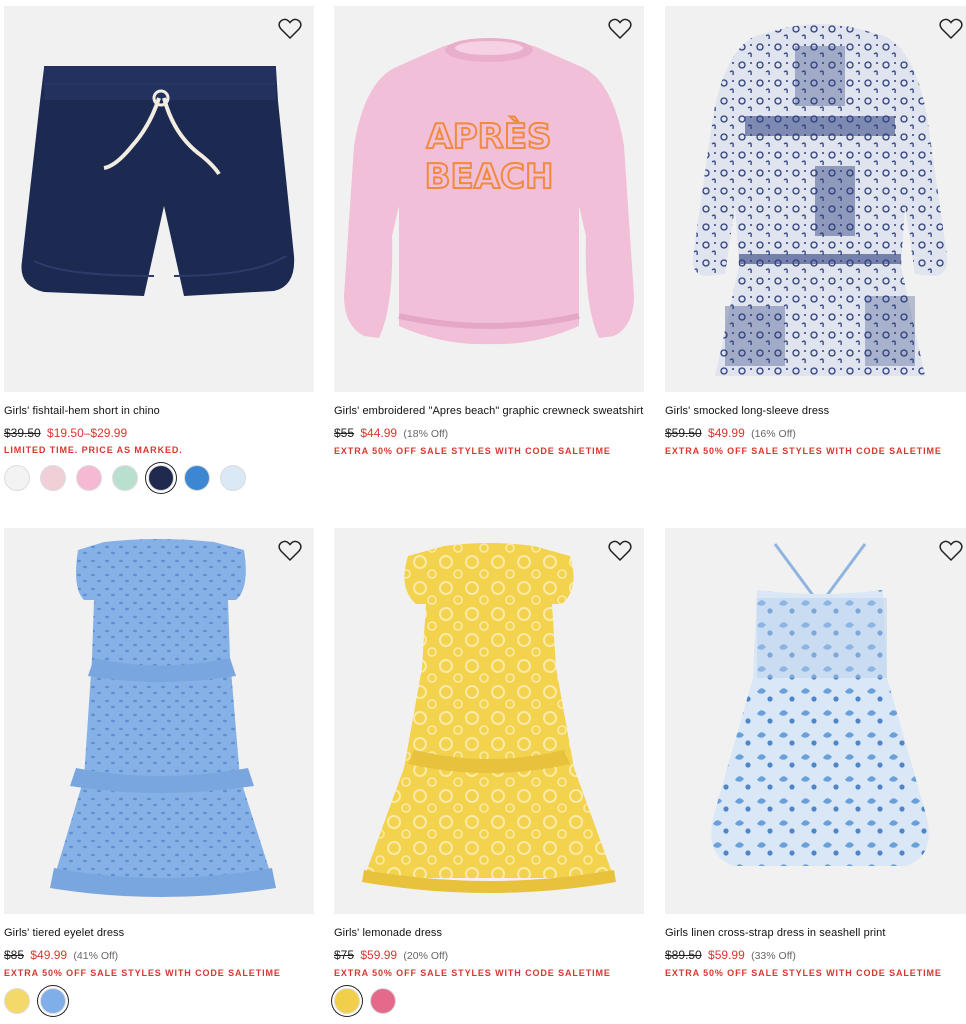  Describe the element at coordinates (773, 956) in the screenshot. I see `discount-percent: (33% Off)` at that location.